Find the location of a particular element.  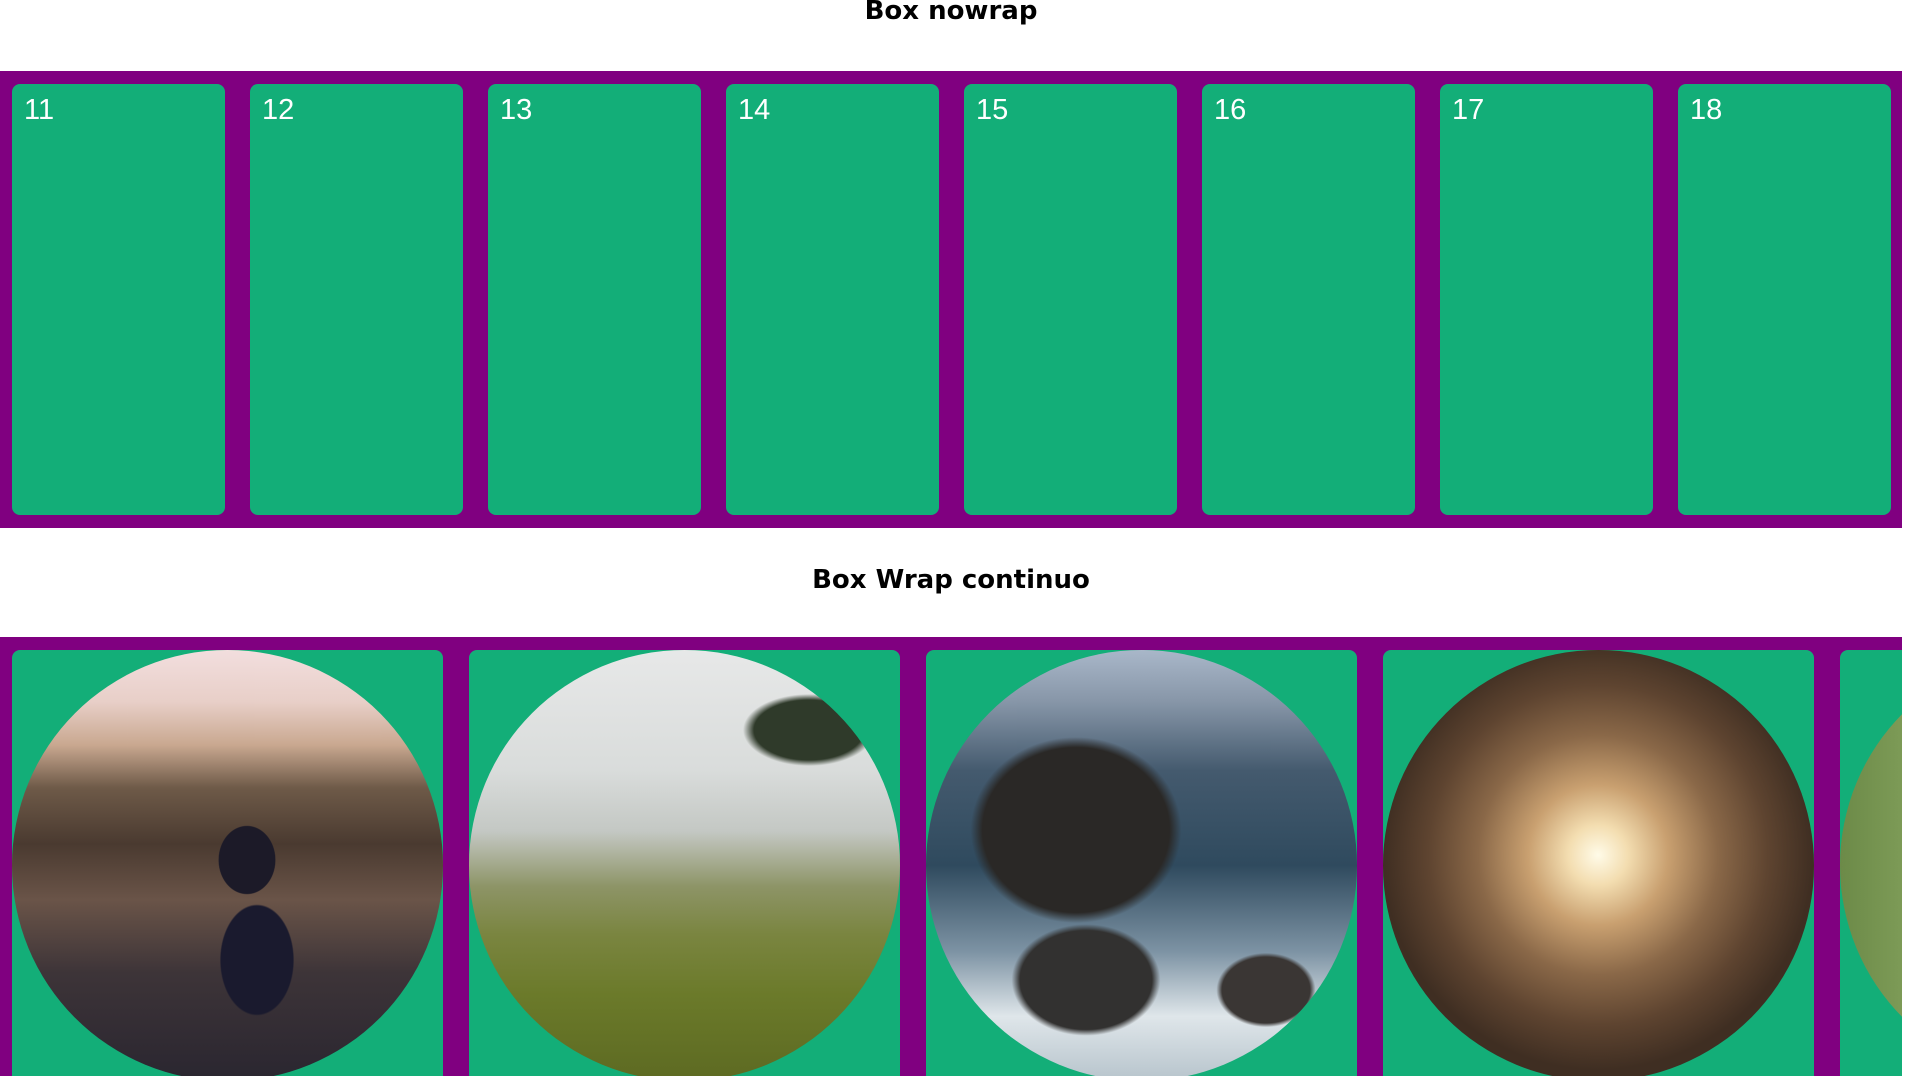

photo-sea-cliffs is located at coordinates (1141, 863).